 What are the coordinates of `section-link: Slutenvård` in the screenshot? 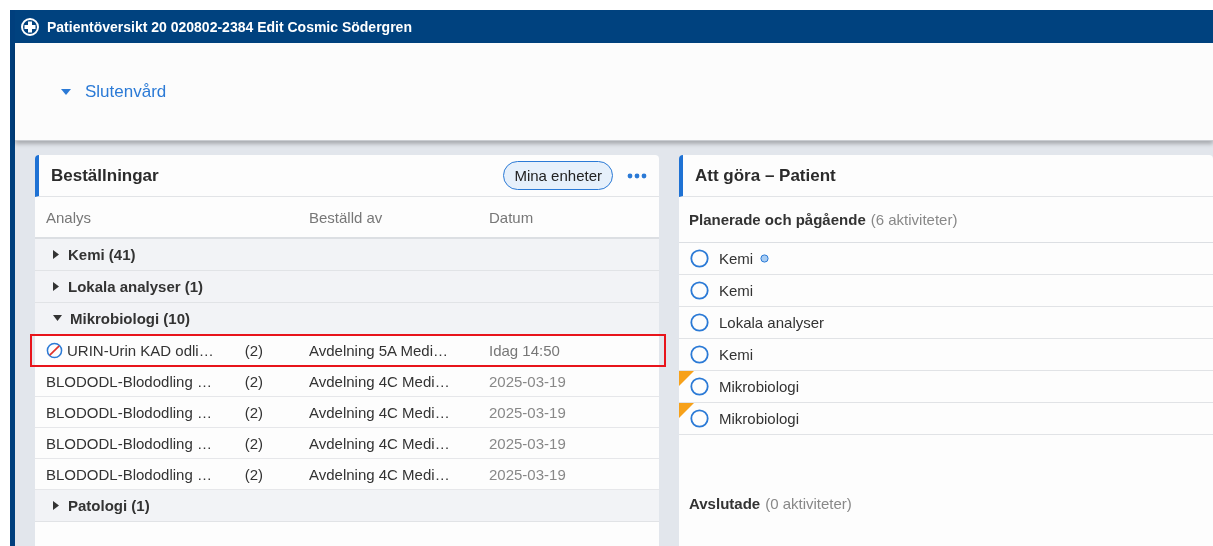 It's located at (114, 91).